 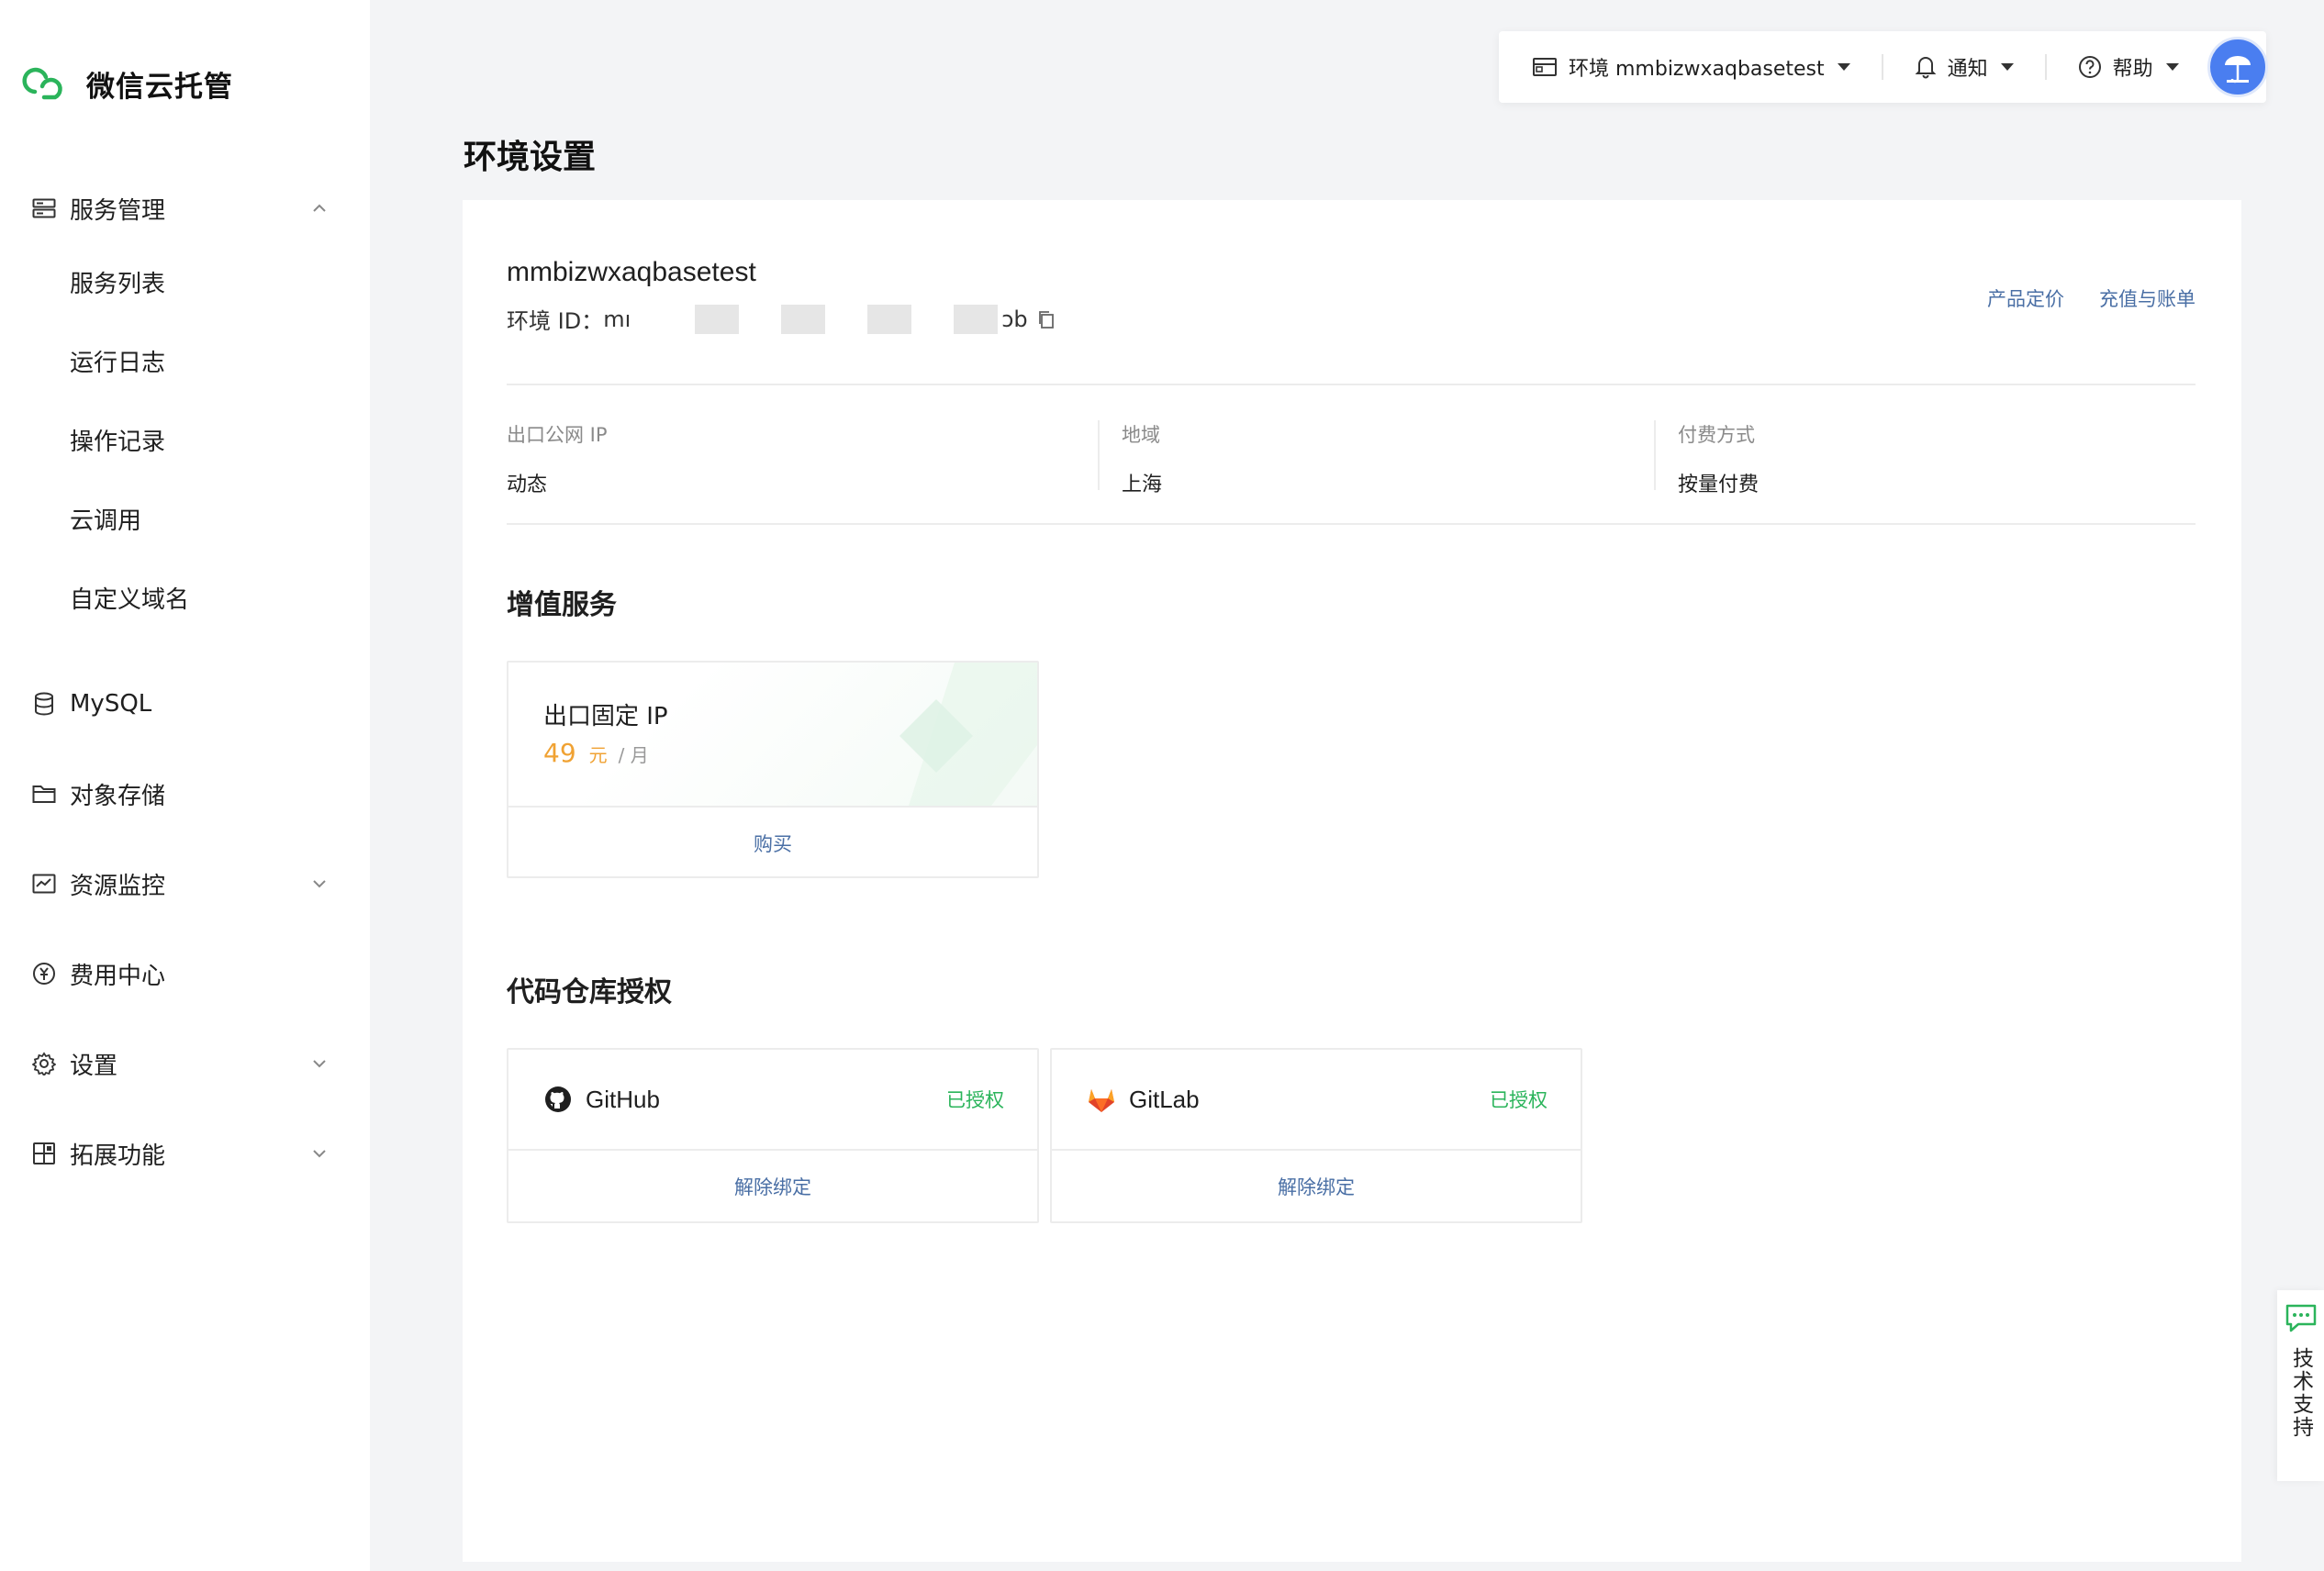 What do you see at coordinates (185, 794) in the screenshot?
I see `sidebar-item-object-storage: 对象存储` at bounding box center [185, 794].